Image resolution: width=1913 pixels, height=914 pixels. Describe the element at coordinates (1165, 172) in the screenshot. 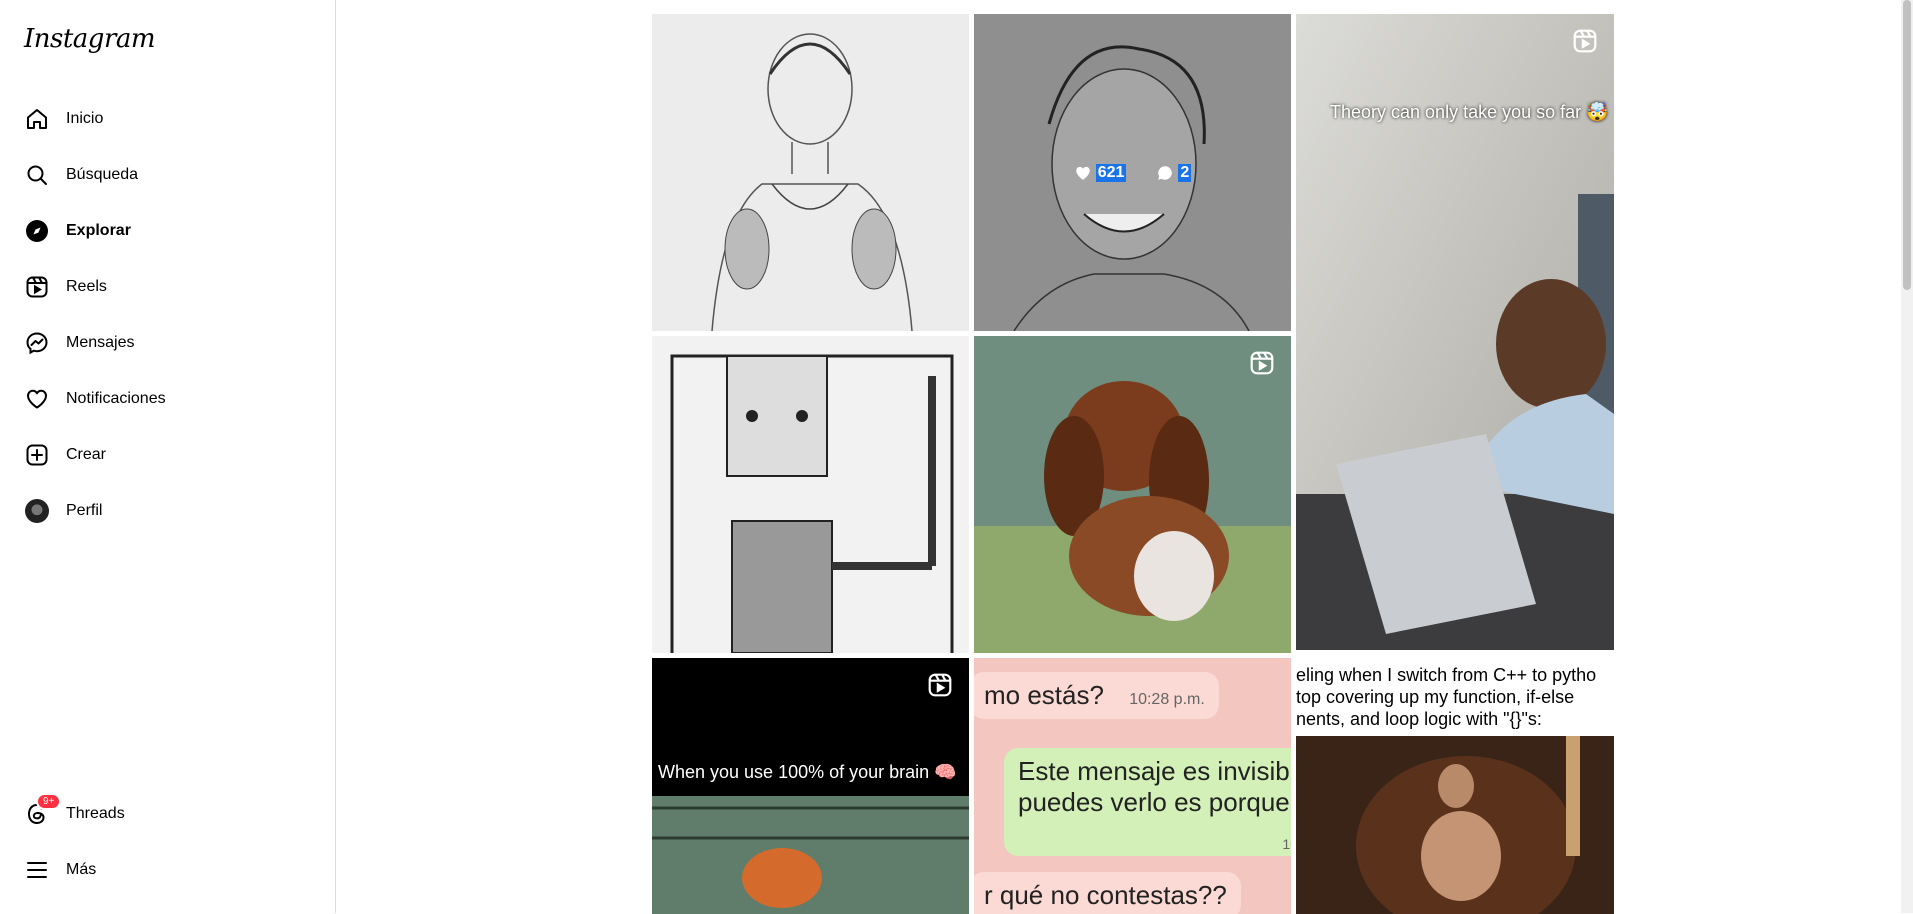

I see `comment-icon` at that location.